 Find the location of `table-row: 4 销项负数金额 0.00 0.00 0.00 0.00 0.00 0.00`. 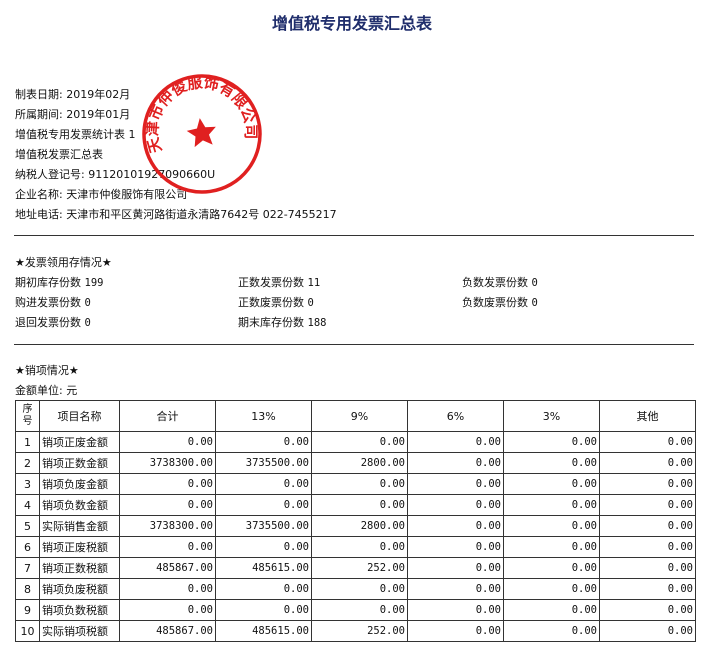

table-row: 4 销项负数金额 0.00 0.00 0.00 0.00 0.00 0.00 is located at coordinates (355, 505).